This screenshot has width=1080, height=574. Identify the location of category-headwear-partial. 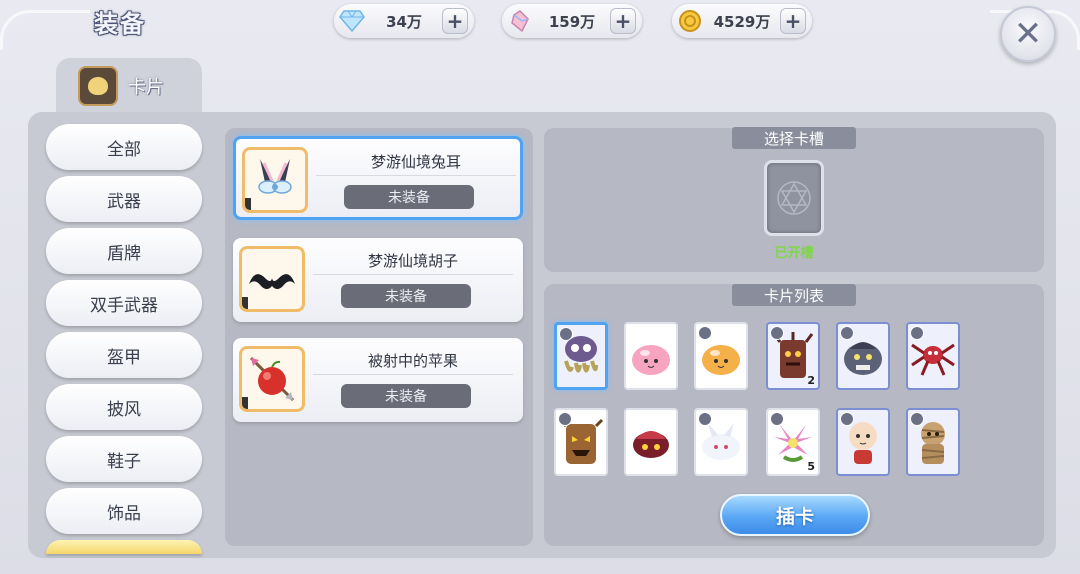
(124, 547).